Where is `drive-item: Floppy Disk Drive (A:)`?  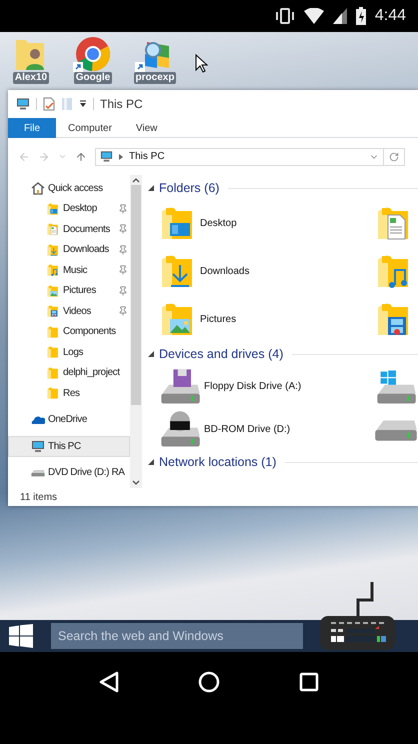 drive-item: Floppy Disk Drive (A:) is located at coordinates (266, 386).